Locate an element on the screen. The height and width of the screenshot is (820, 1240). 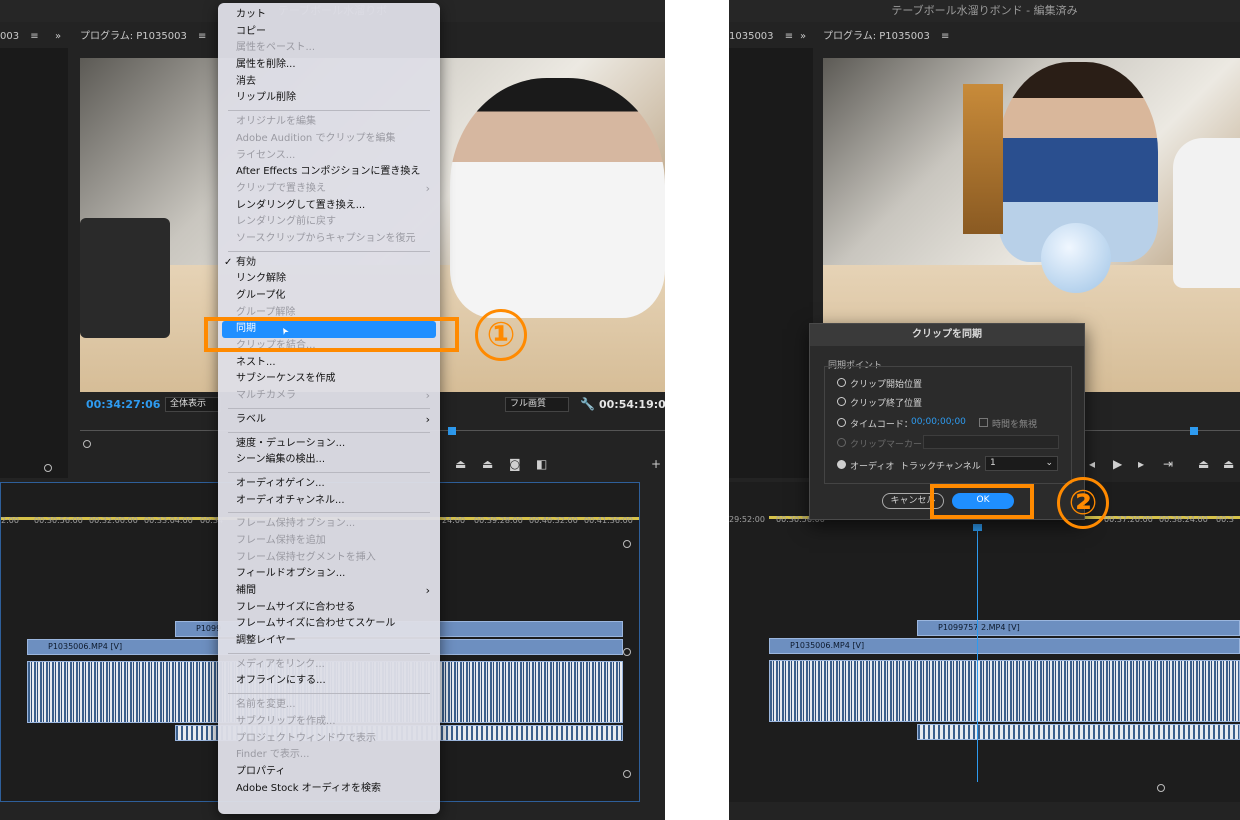
menu-item-label: レンダリング前に戻す is located at coordinates (286, 222).